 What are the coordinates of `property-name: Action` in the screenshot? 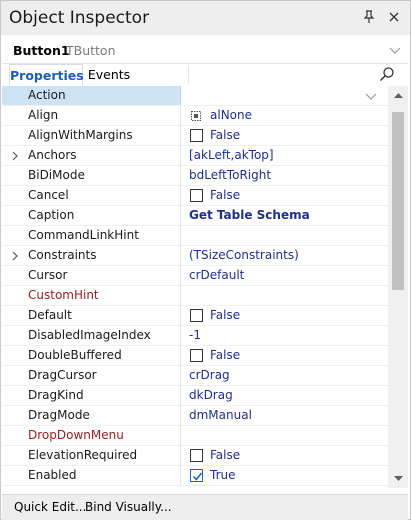 It's located at (47, 95).